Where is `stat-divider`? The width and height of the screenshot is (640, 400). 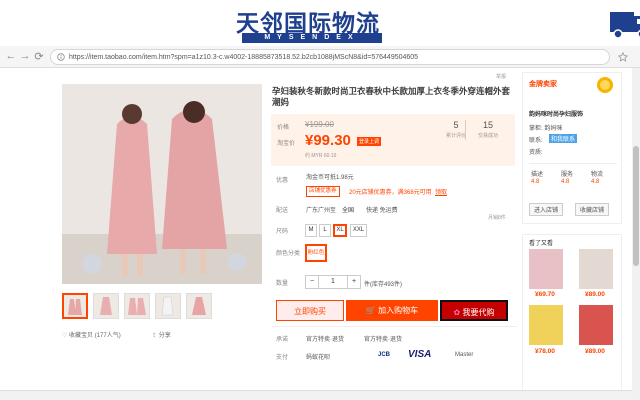
stat-divider is located at coordinates (465, 130).